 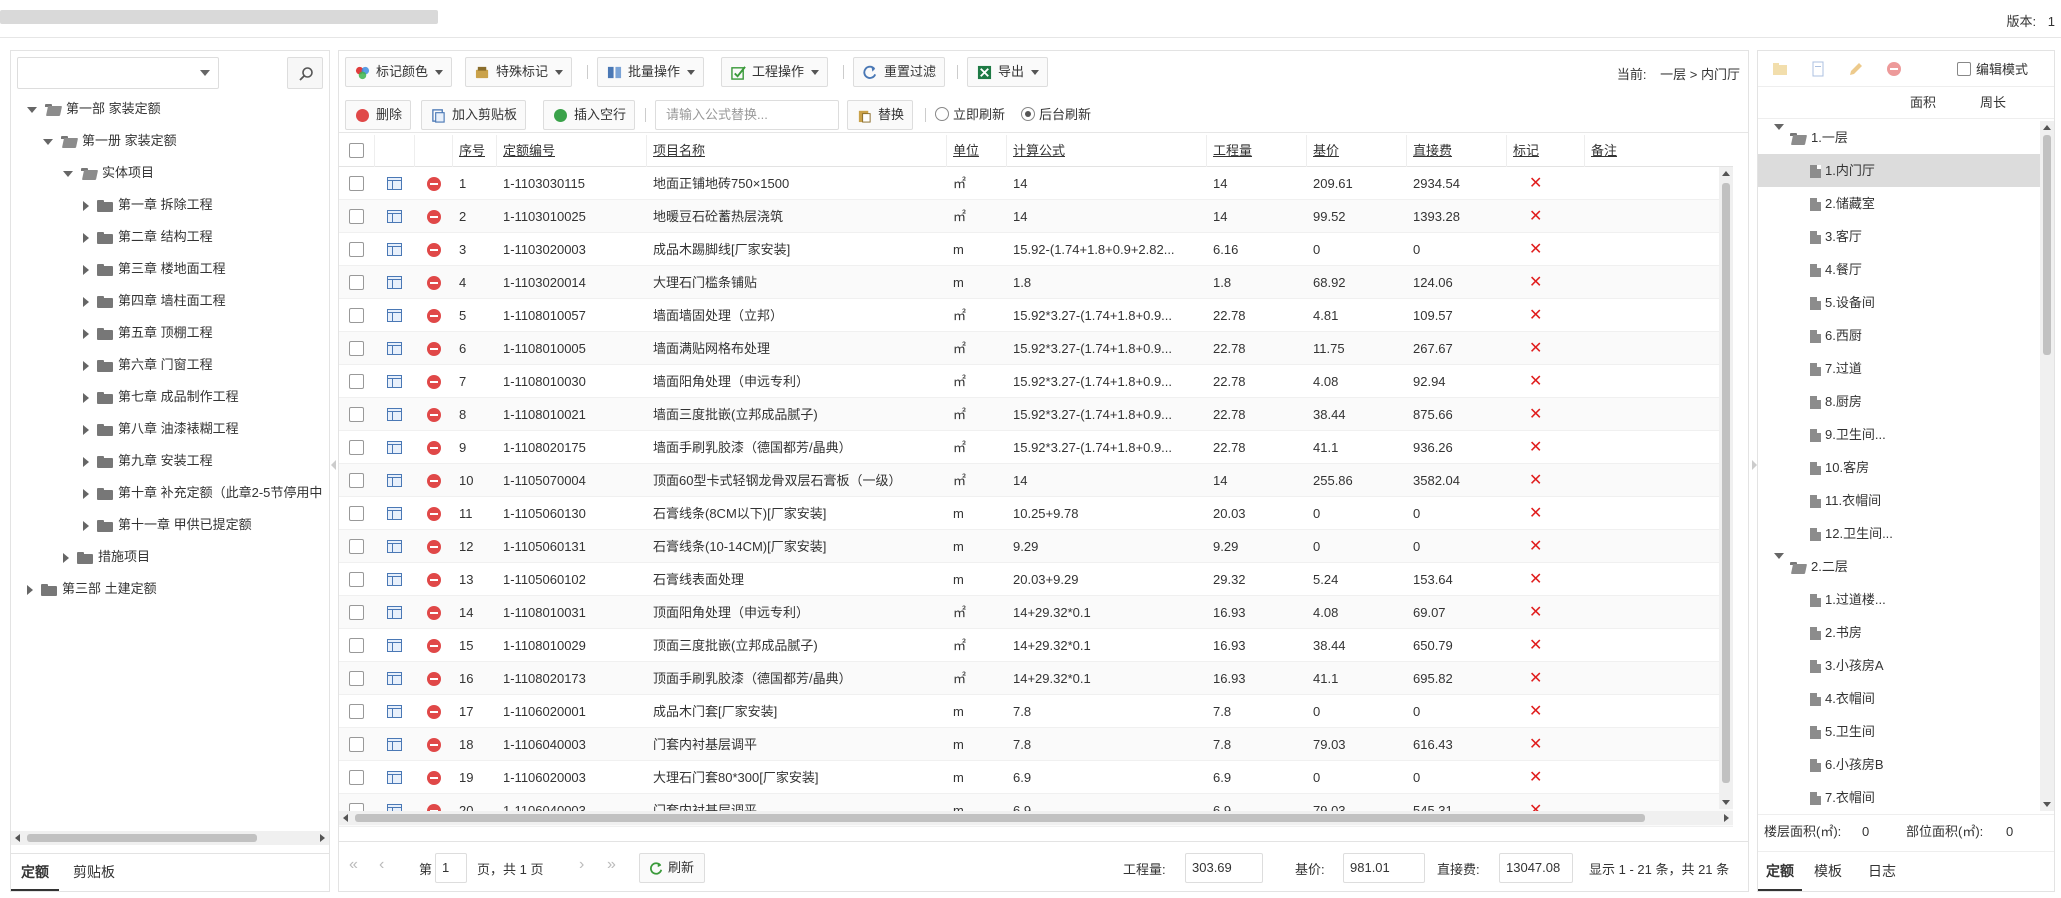 What do you see at coordinates (1992, 68) in the screenshot?
I see `edit-mode-toggle: 编辑模式` at bounding box center [1992, 68].